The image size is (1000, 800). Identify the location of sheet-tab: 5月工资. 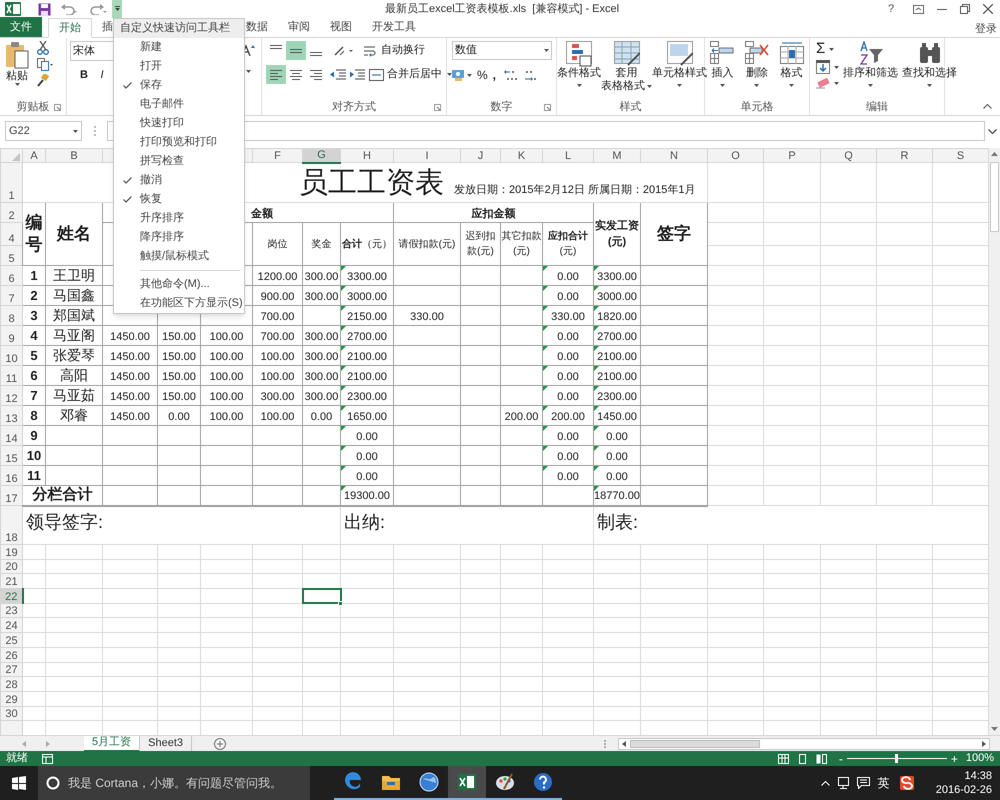
(112, 744).